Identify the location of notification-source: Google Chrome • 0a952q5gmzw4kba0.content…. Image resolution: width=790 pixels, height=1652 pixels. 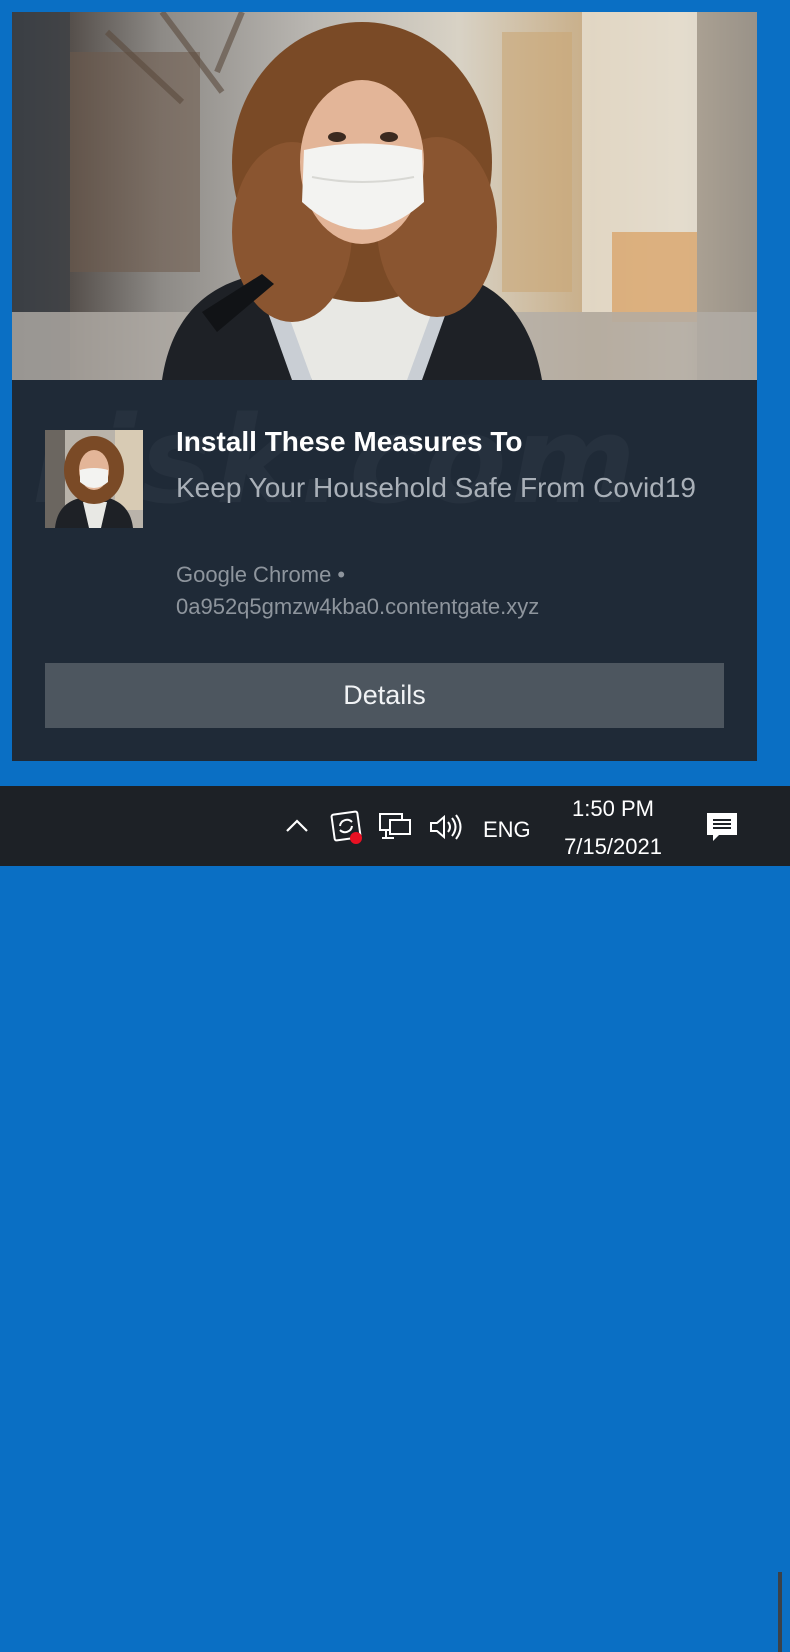
(456, 591).